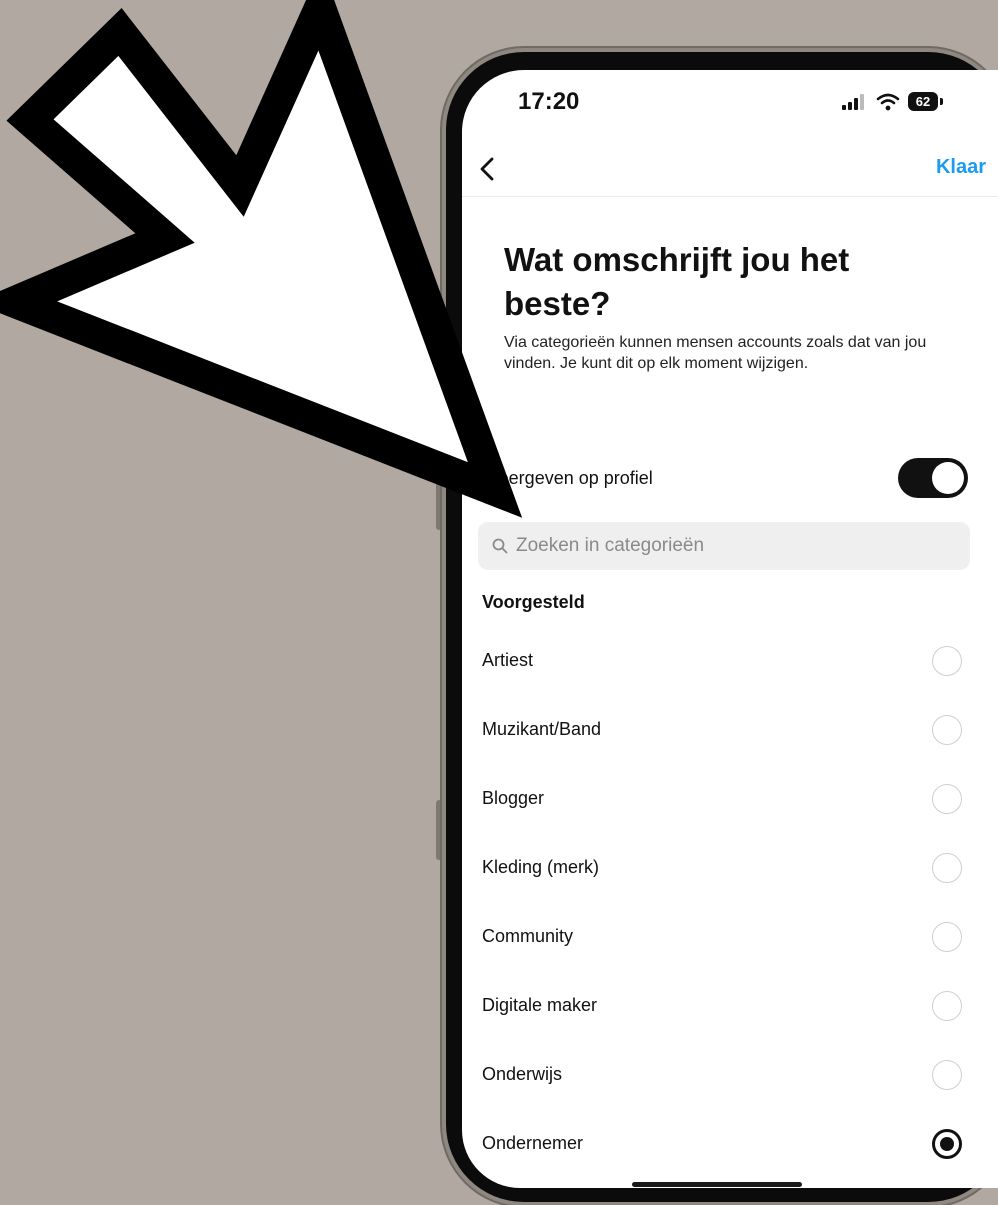 This screenshot has width=998, height=1205. Describe the element at coordinates (677, 281) in the screenshot. I see `page-title: Wat omschrijft jou het beste?` at that location.